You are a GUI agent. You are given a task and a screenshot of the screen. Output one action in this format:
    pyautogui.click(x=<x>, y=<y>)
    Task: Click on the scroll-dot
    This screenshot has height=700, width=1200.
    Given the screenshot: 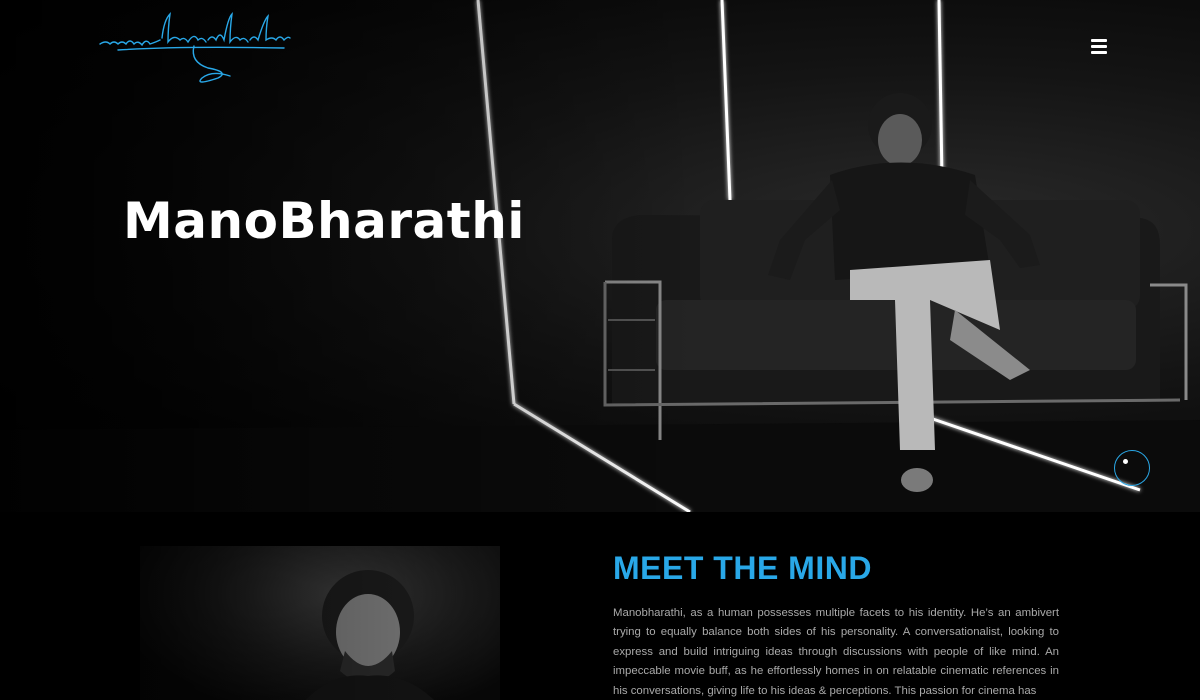 What is the action you would take?
    pyautogui.click(x=1125, y=461)
    